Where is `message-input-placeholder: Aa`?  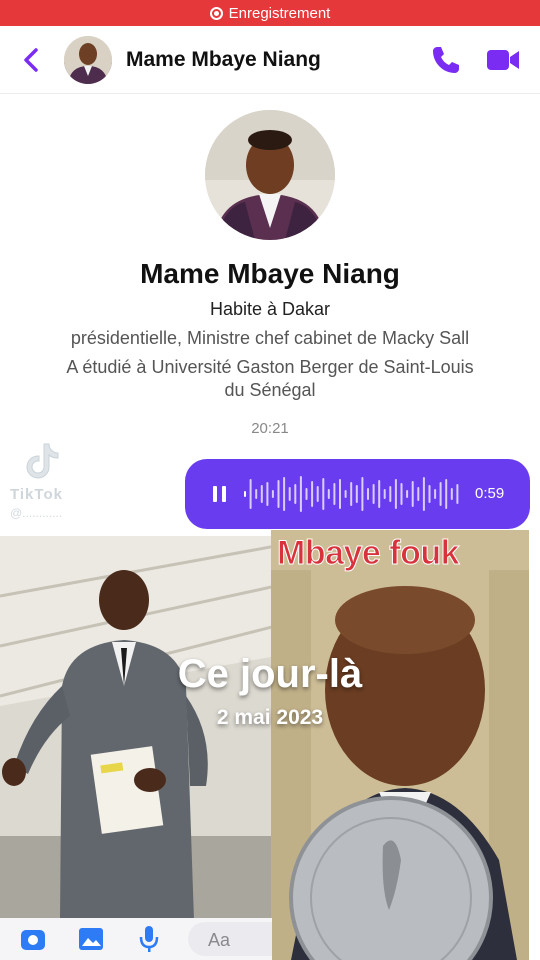
message-input-placeholder: Aa is located at coordinates (219, 940).